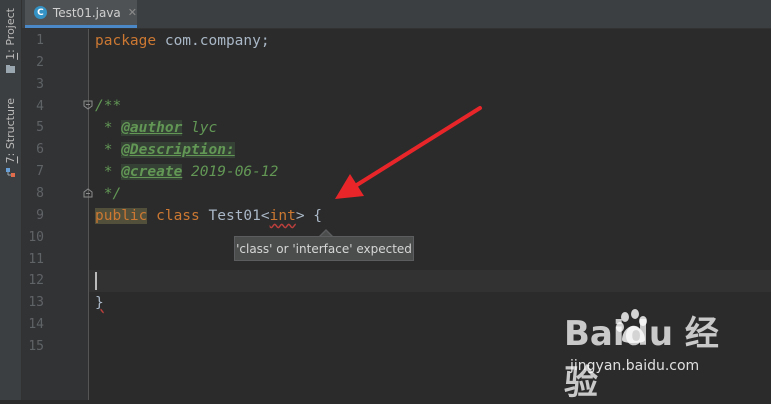 The image size is (771, 404). I want to click on project-tool-label: 1: Project, so click(10, 34).